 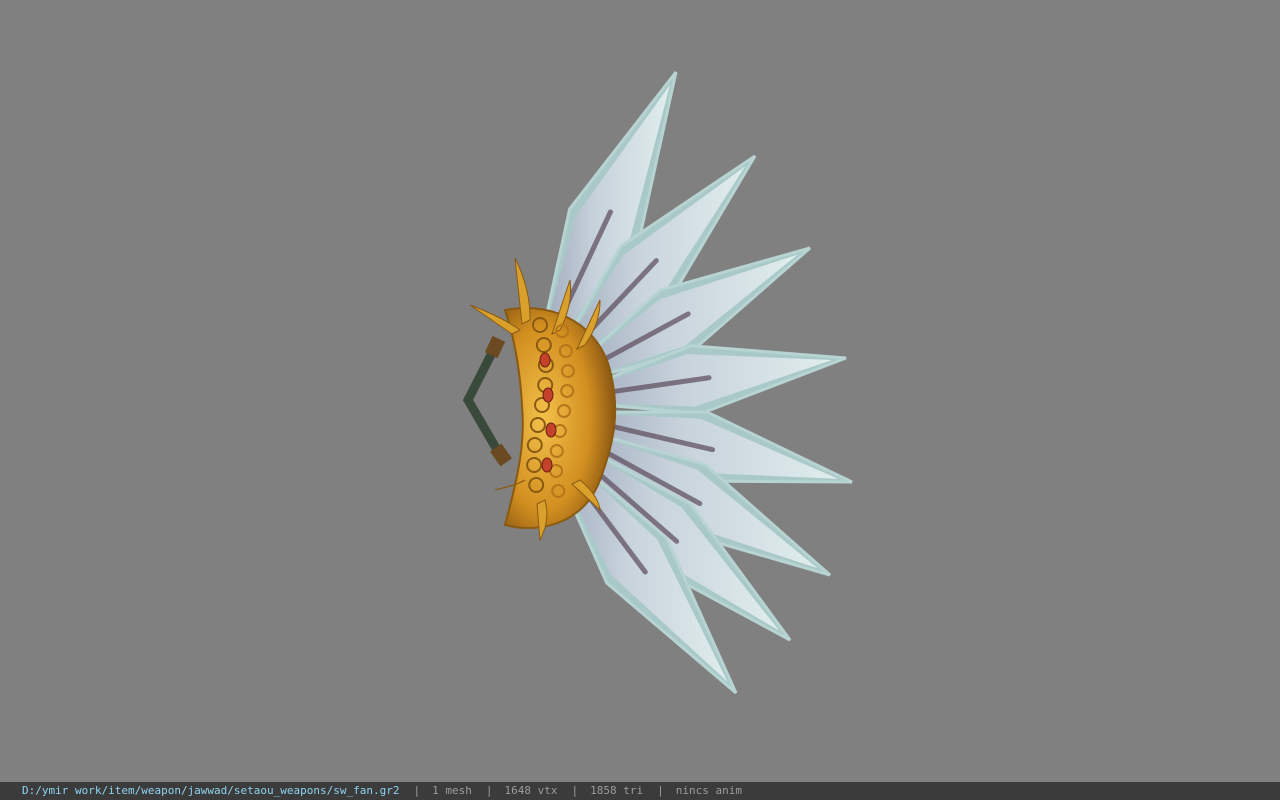 I want to click on fan-handle, so click(x=487, y=401).